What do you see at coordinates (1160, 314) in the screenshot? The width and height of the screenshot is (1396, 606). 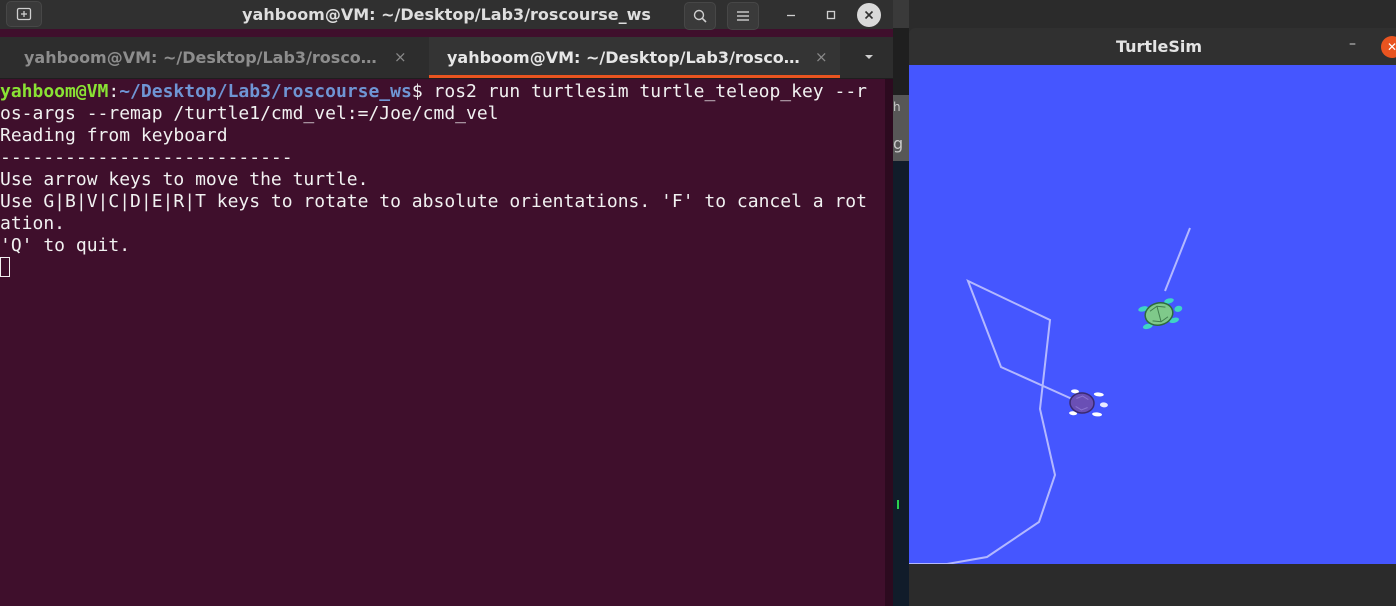 I see `turtle-green-icon` at bounding box center [1160, 314].